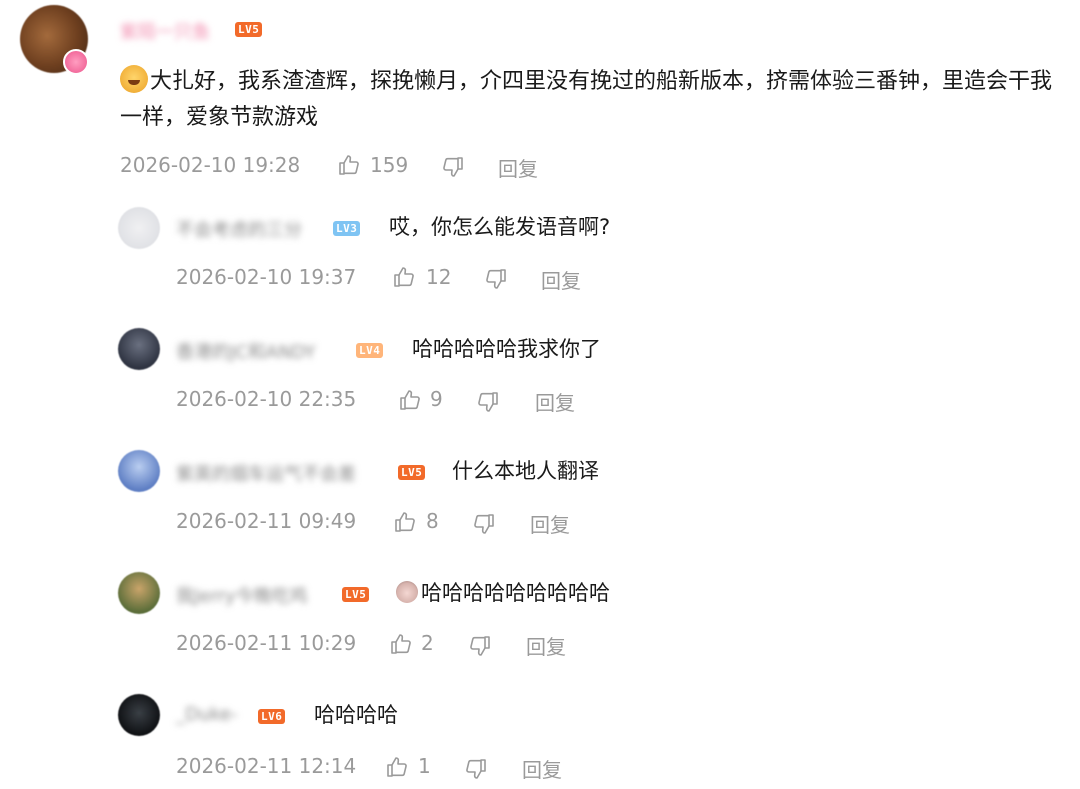  I want to click on timestamp: 2026-02-10 22:35, so click(266, 399).